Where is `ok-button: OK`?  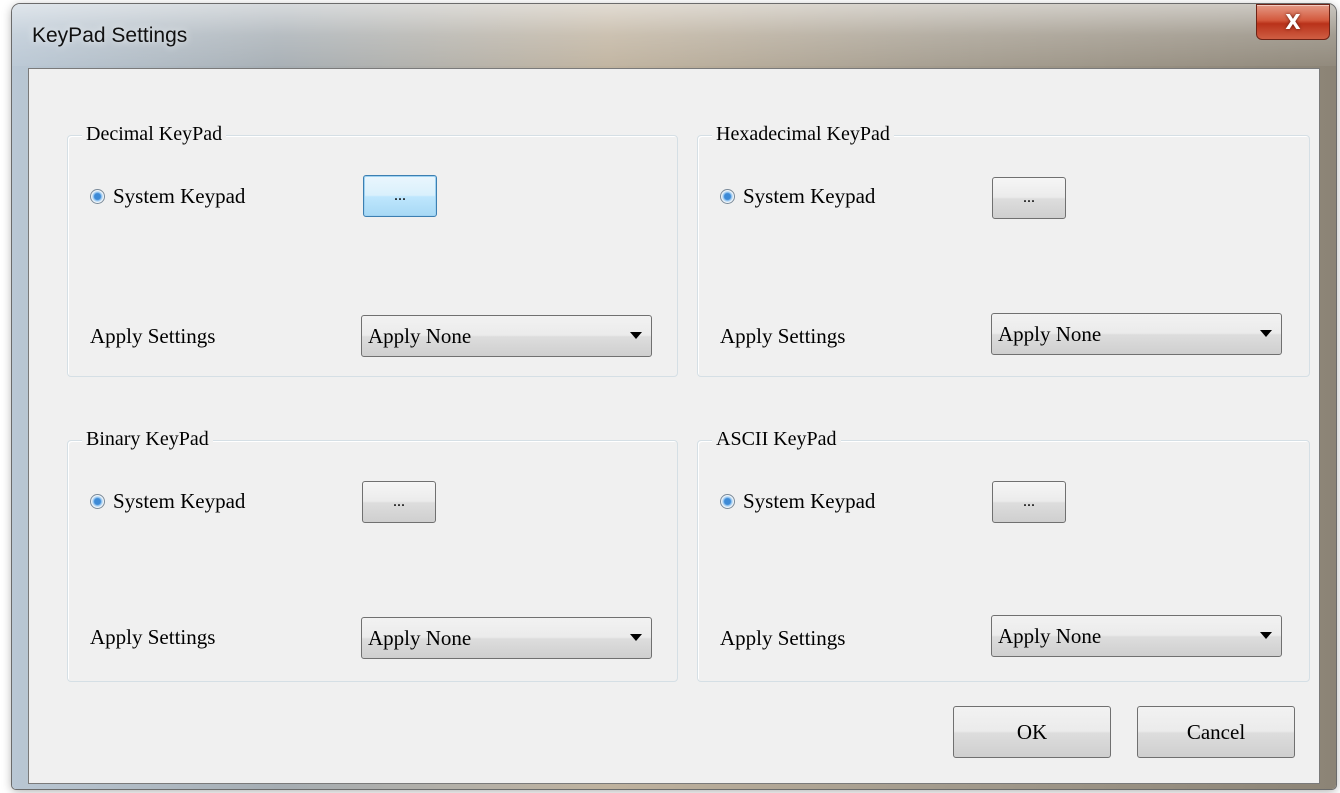 ok-button: OK is located at coordinates (1032, 732).